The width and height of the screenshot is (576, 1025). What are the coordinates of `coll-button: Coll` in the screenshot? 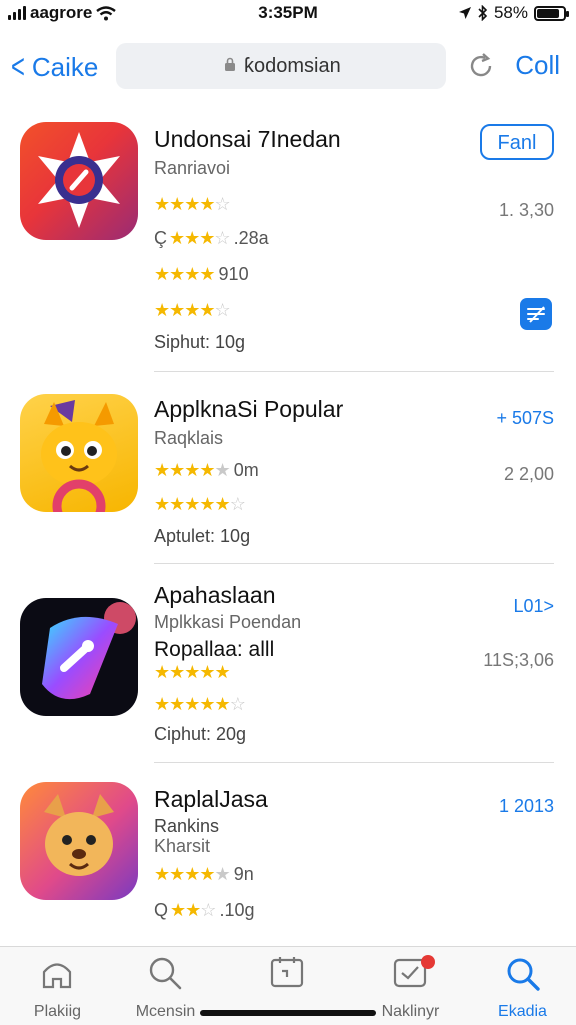 It's located at (537, 65).